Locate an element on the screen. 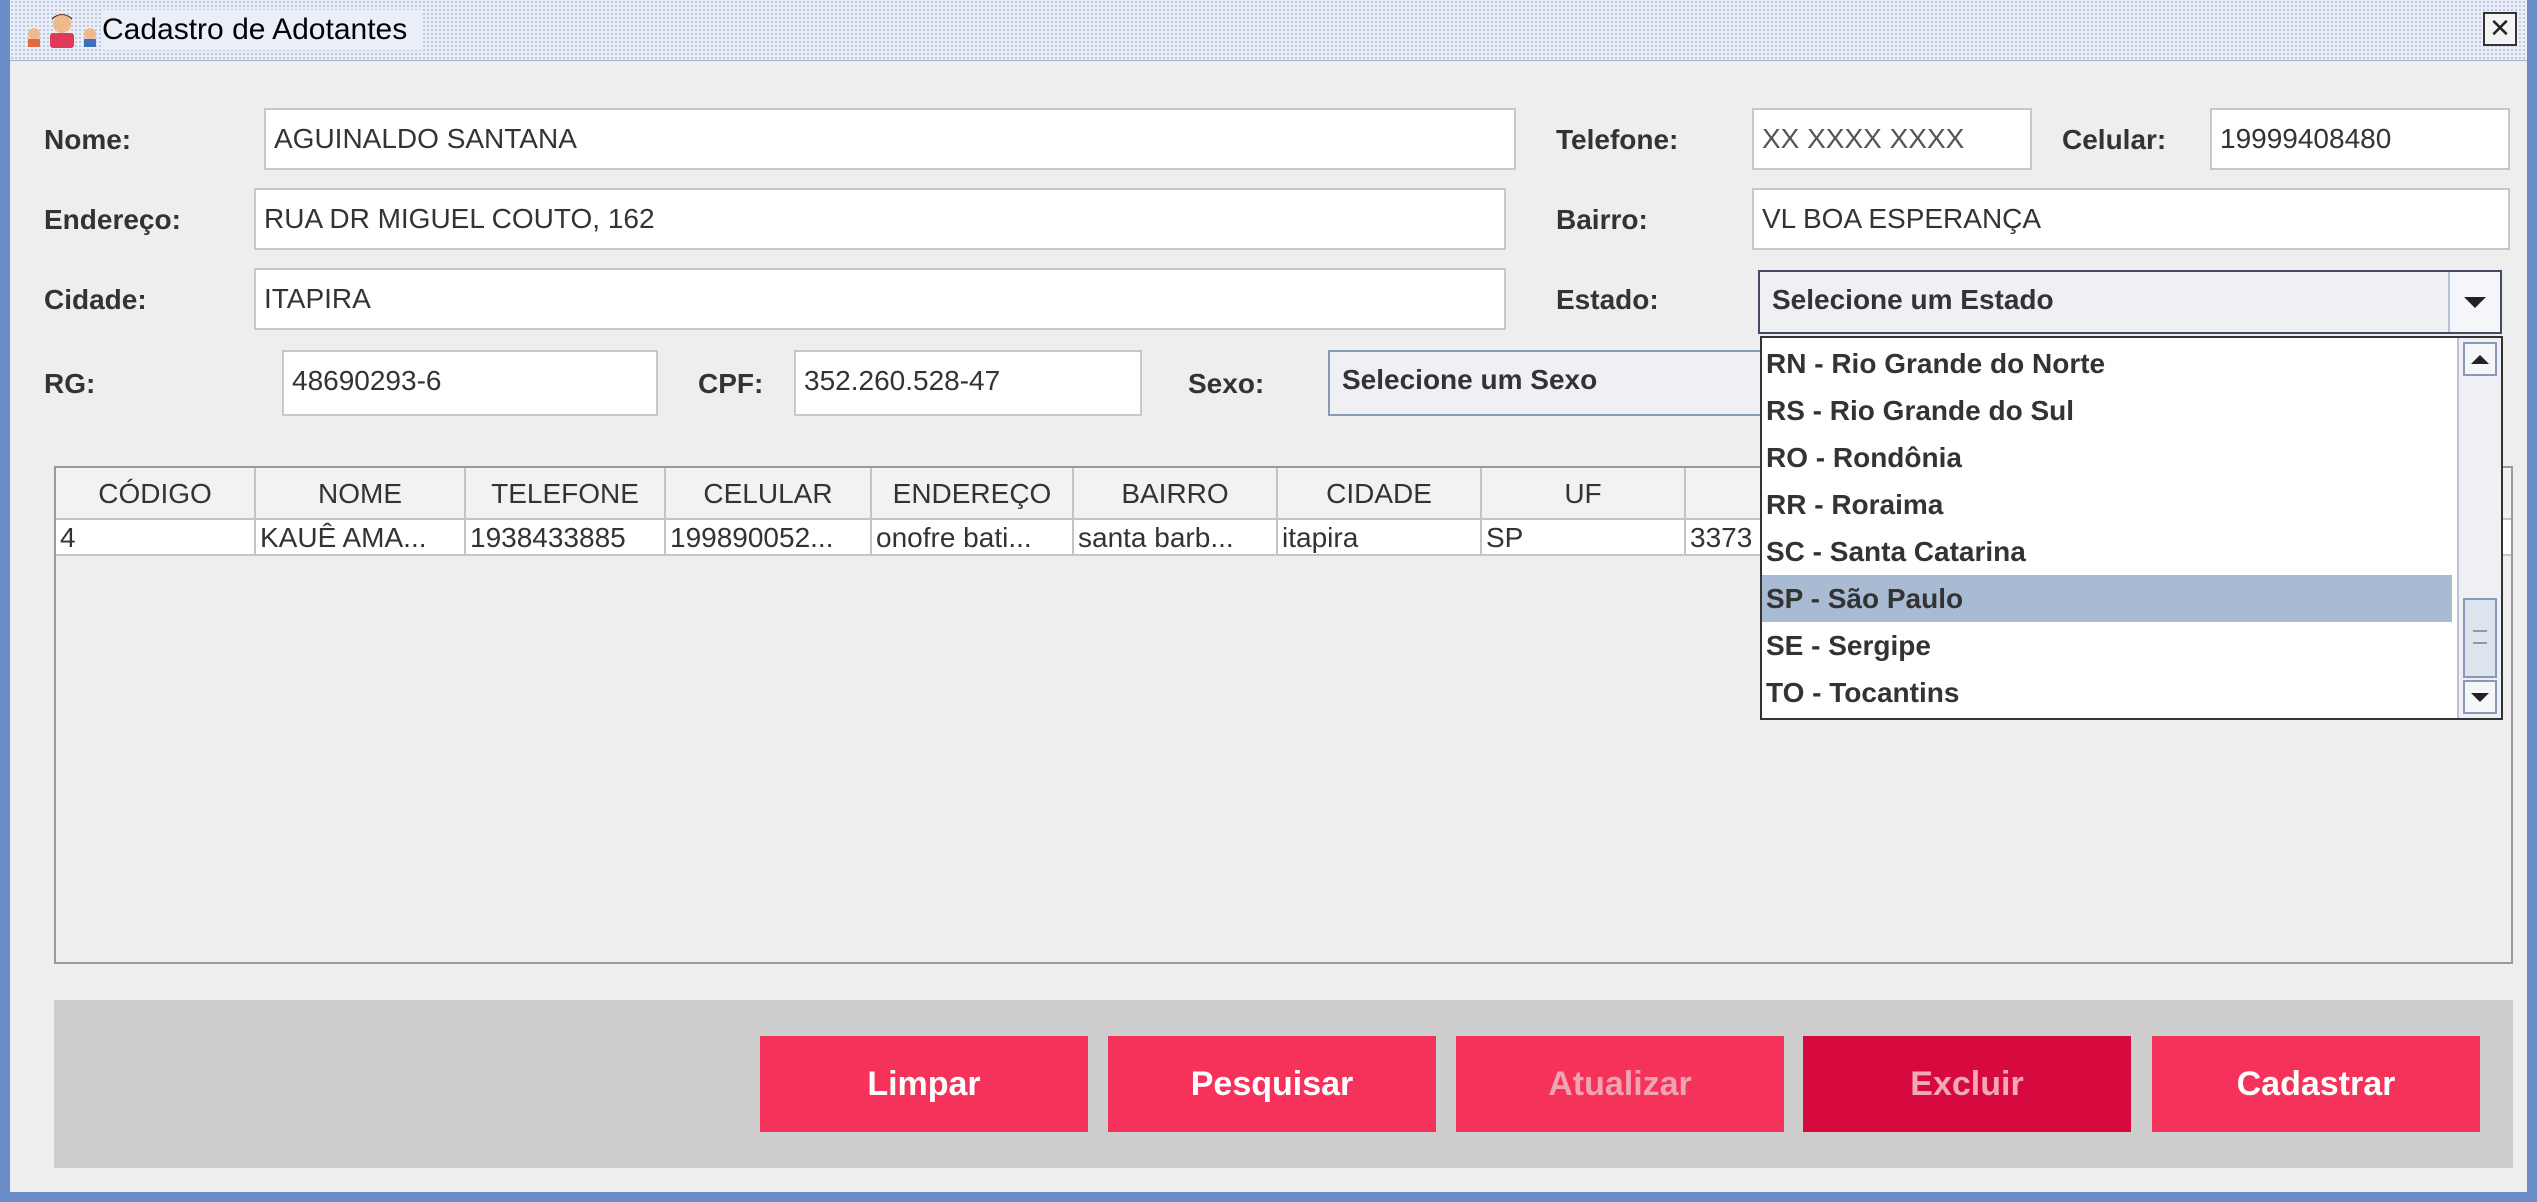 This screenshot has height=1202, width=2537. col-header-uf: UF is located at coordinates (1584, 494).